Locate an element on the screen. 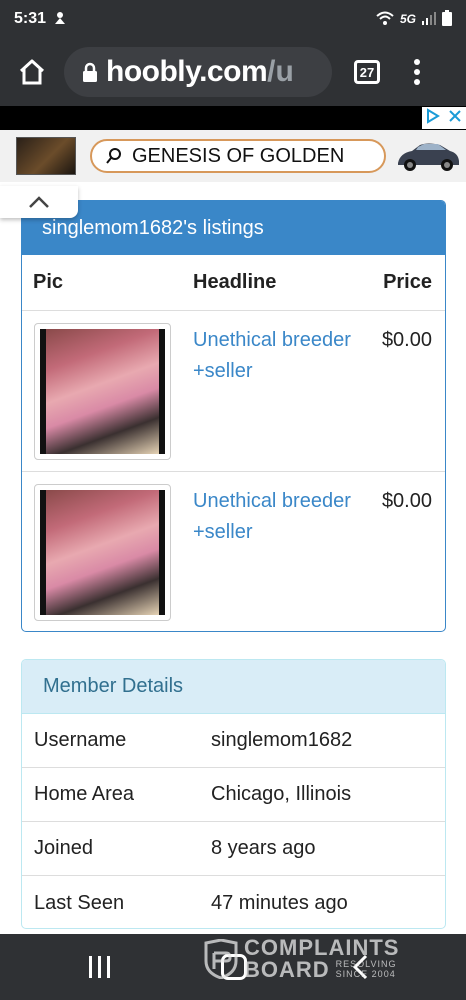 Image resolution: width=466 pixels, height=1000 pixels. address-bar: hoobly.com/u is located at coordinates (198, 72).